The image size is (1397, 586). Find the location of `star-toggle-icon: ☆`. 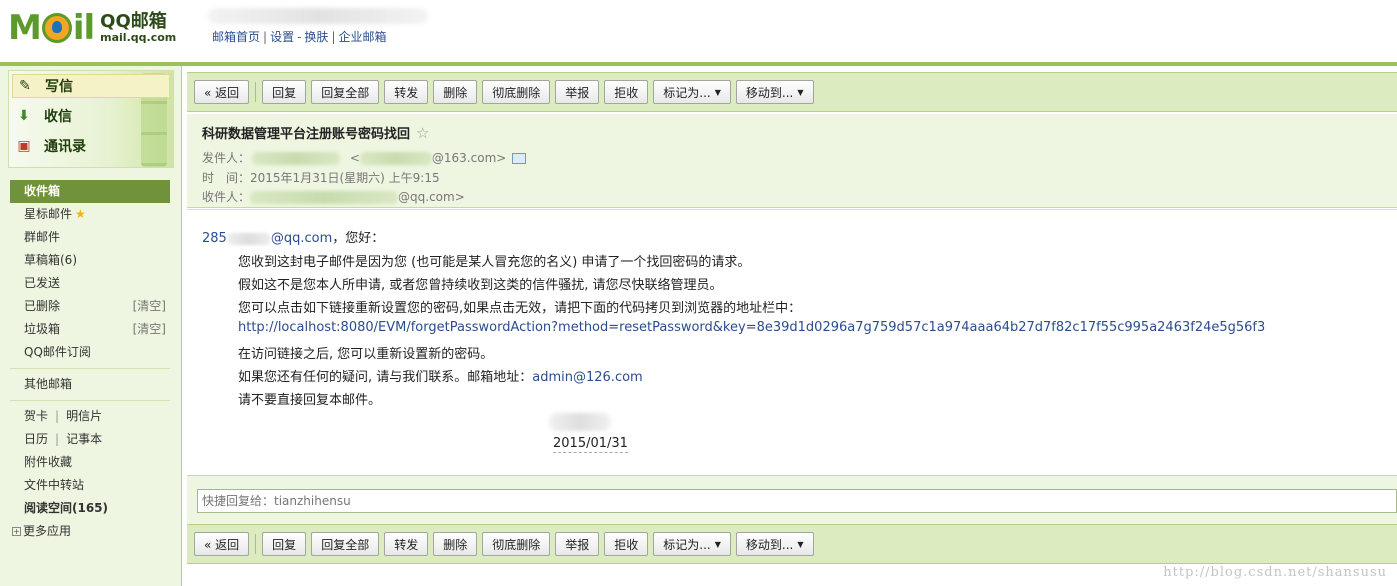

star-toggle-icon: ☆ is located at coordinates (422, 133).